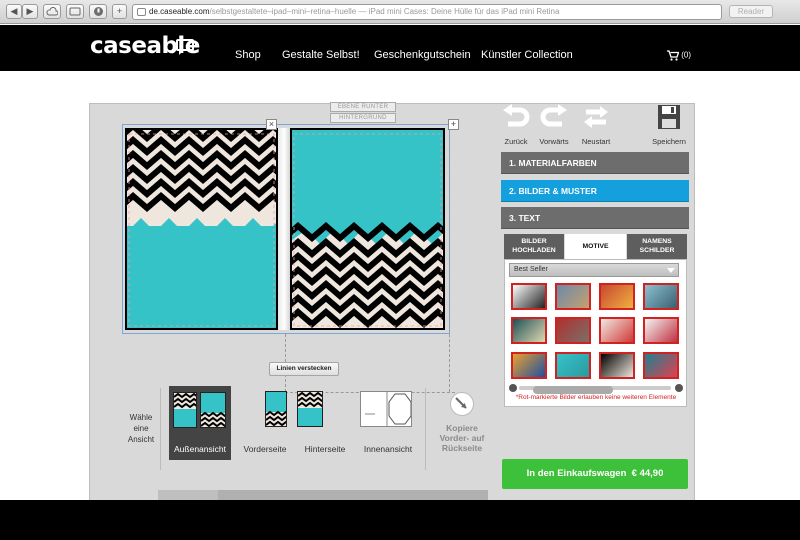  Describe the element at coordinates (554, 141) in the screenshot. I see `redo-label: Vorwärts` at that location.